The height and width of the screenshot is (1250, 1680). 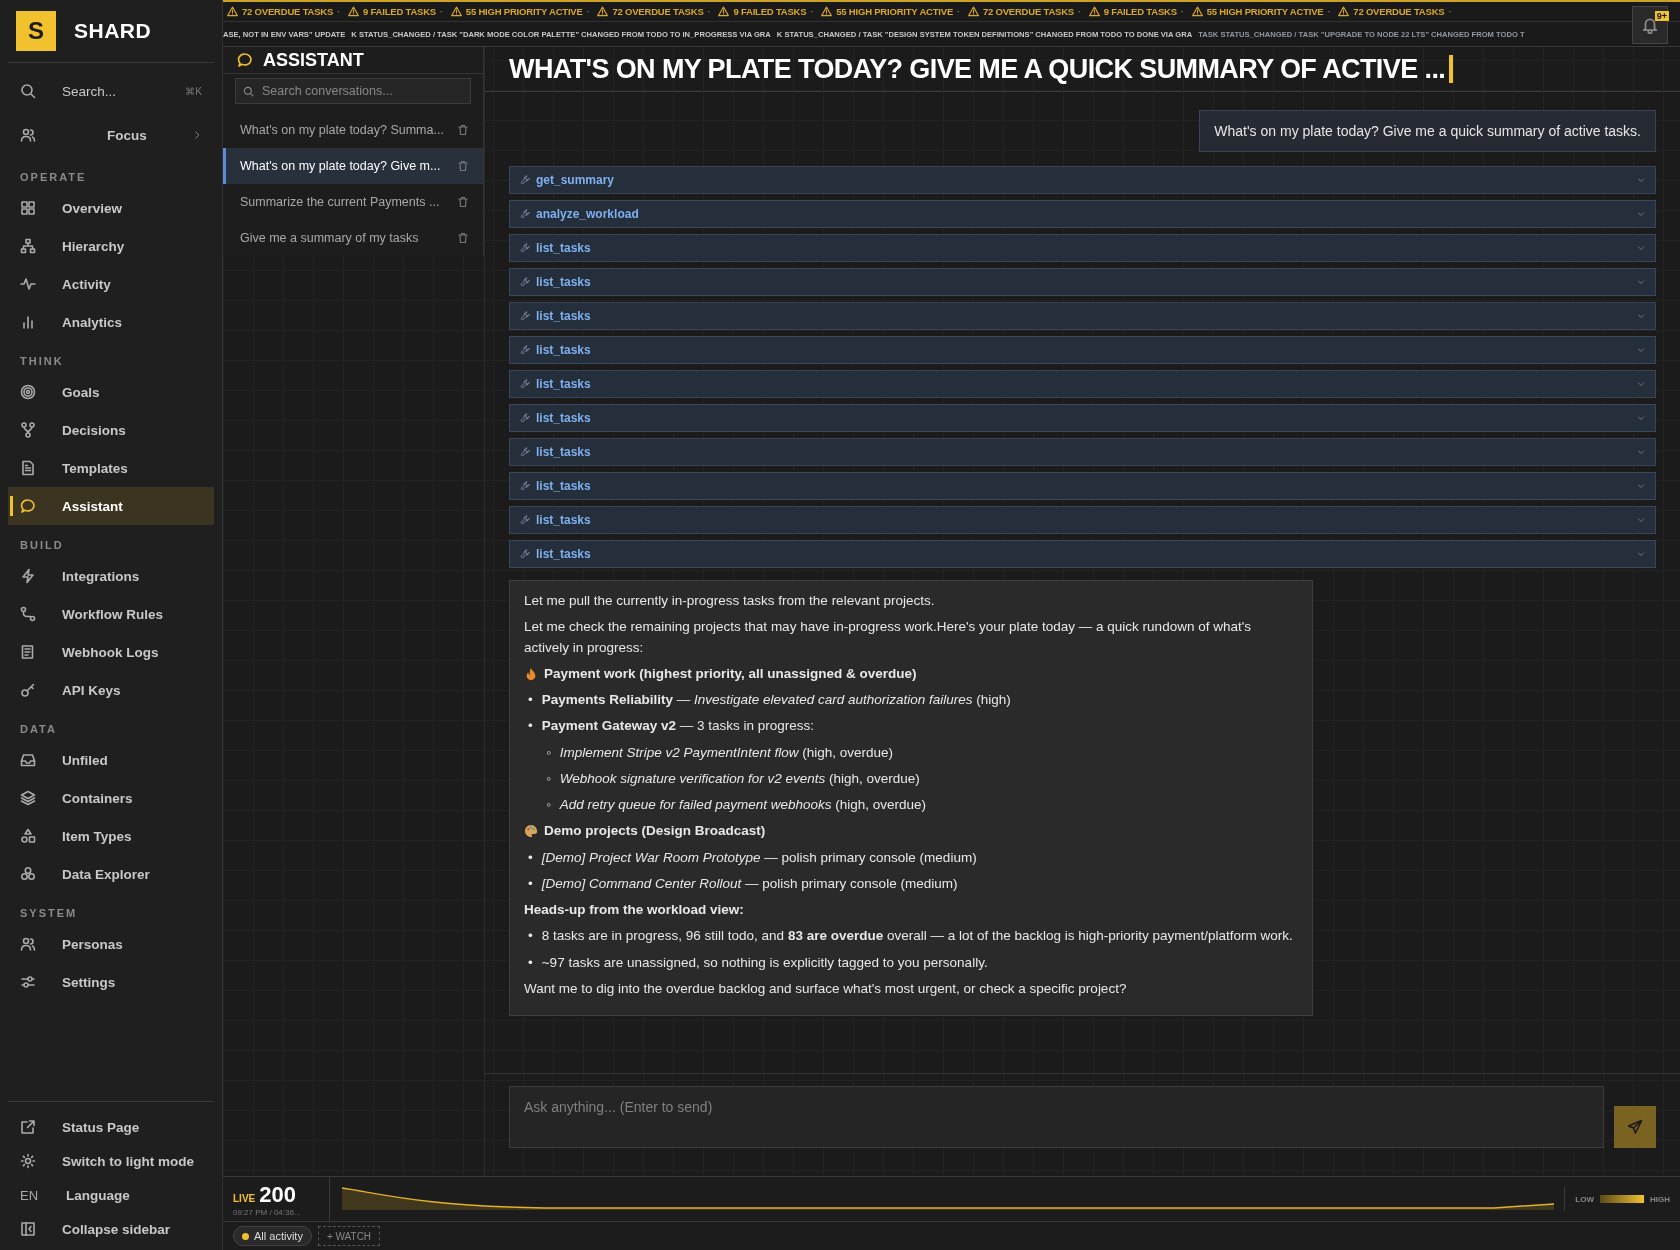 I want to click on nav-item: Settings, so click(x=111, y=982).